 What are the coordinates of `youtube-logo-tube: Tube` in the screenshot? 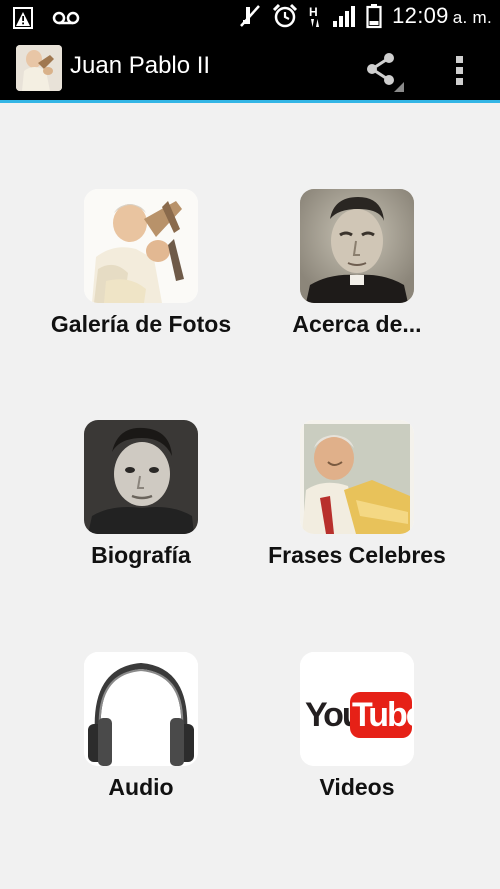 It's located at (383, 715).